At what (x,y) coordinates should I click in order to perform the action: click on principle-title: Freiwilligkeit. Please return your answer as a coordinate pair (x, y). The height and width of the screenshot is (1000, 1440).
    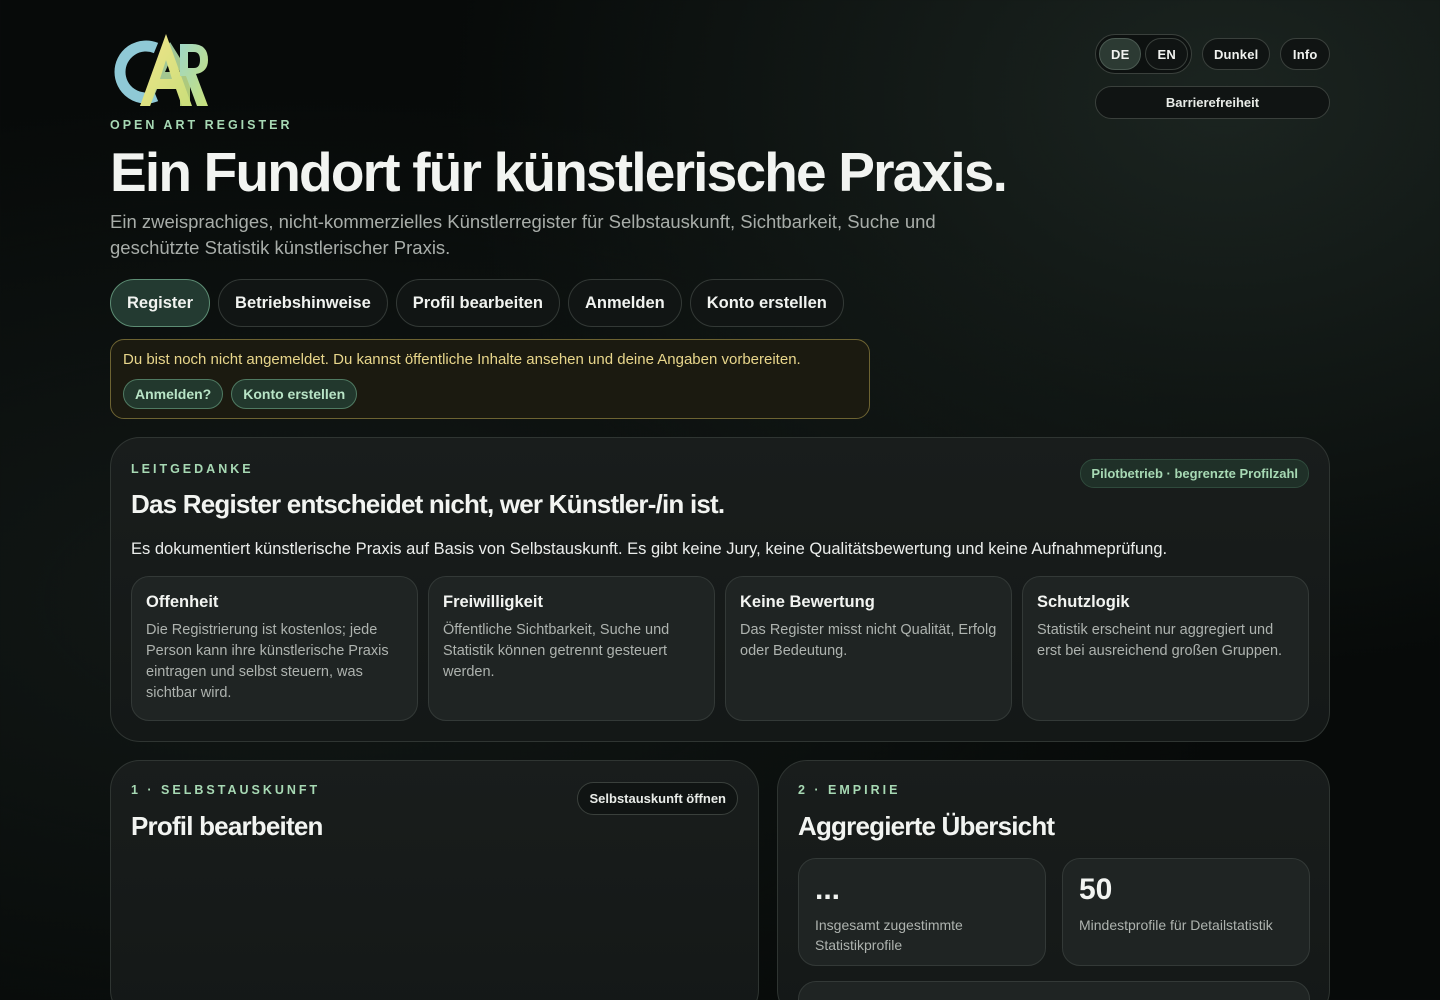
    Looking at the image, I should click on (493, 602).